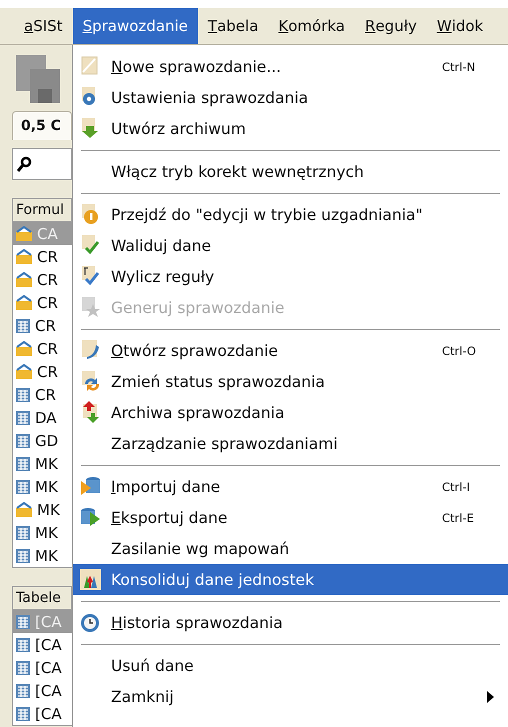 The width and height of the screenshot is (508, 727). I want to click on menu-bar-item: Komórka, so click(311, 26).